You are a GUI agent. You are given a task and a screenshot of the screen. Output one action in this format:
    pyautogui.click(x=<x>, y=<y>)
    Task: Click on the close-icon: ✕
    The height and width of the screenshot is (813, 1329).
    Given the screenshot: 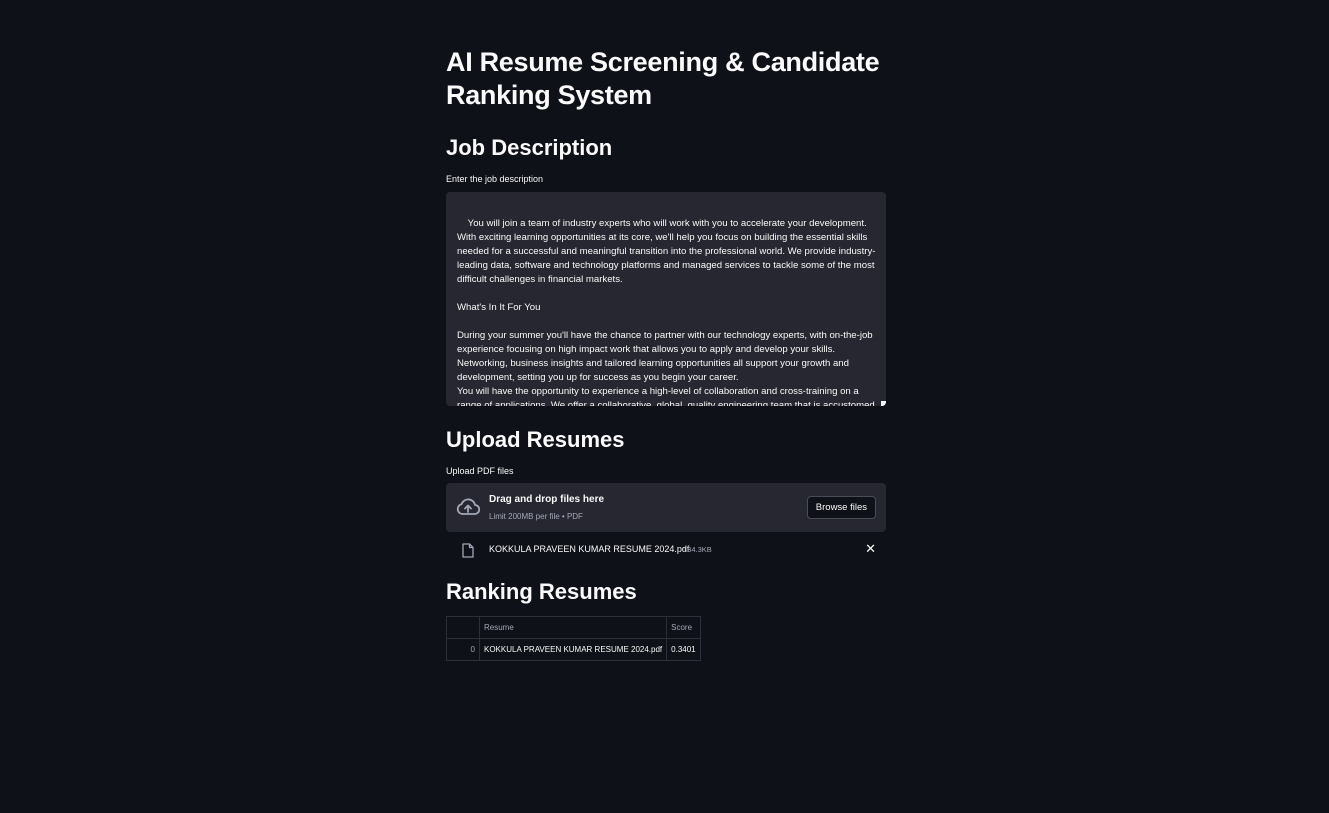 What is the action you would take?
    pyautogui.click(x=870, y=549)
    